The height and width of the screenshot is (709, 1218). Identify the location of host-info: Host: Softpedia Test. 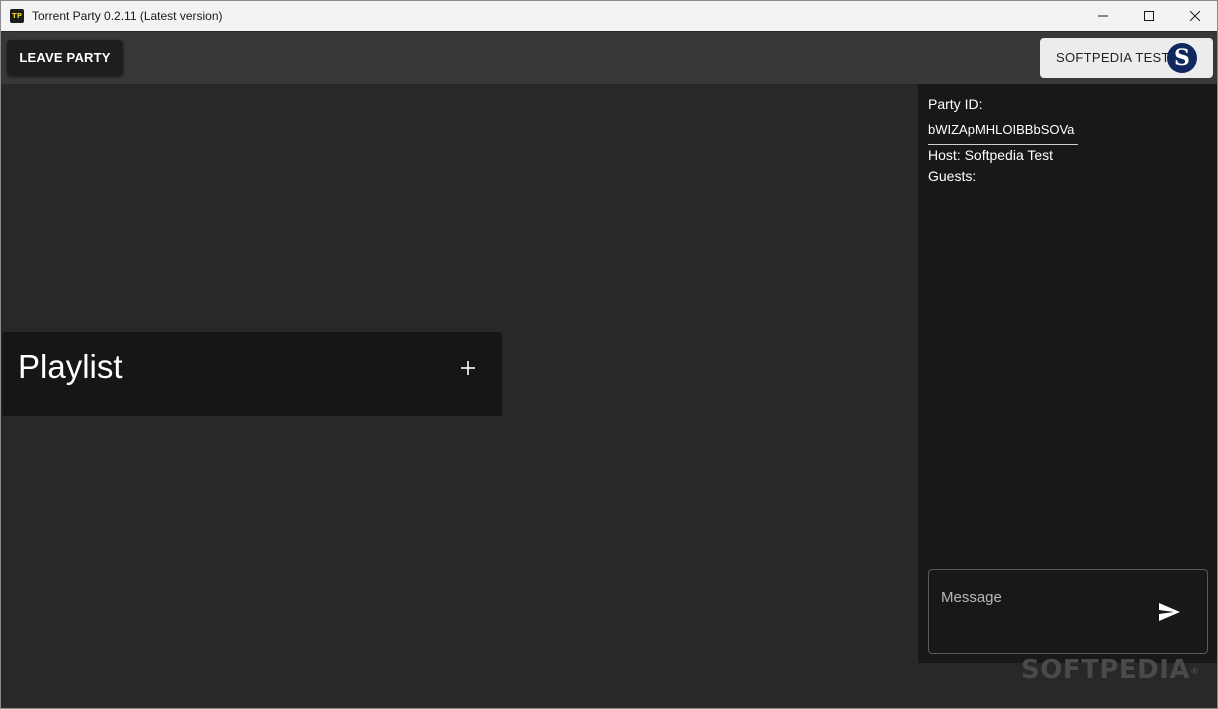
(991, 155).